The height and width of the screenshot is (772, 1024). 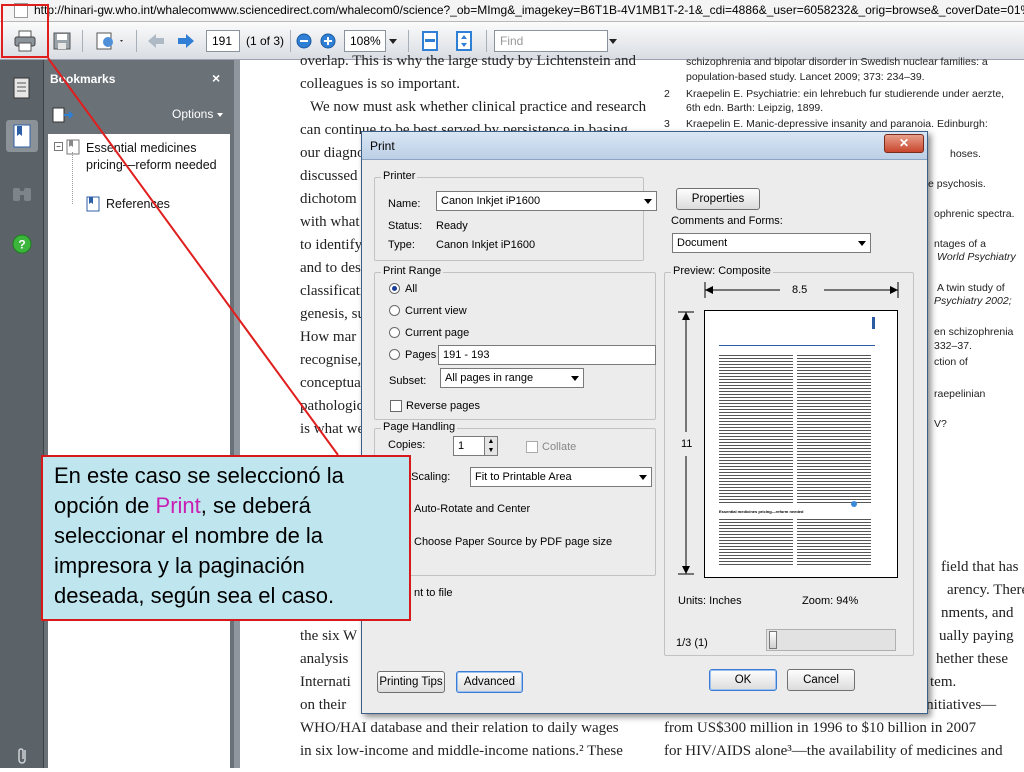 What do you see at coordinates (178, 505) in the screenshot?
I see `callout-highlight: Print` at bounding box center [178, 505].